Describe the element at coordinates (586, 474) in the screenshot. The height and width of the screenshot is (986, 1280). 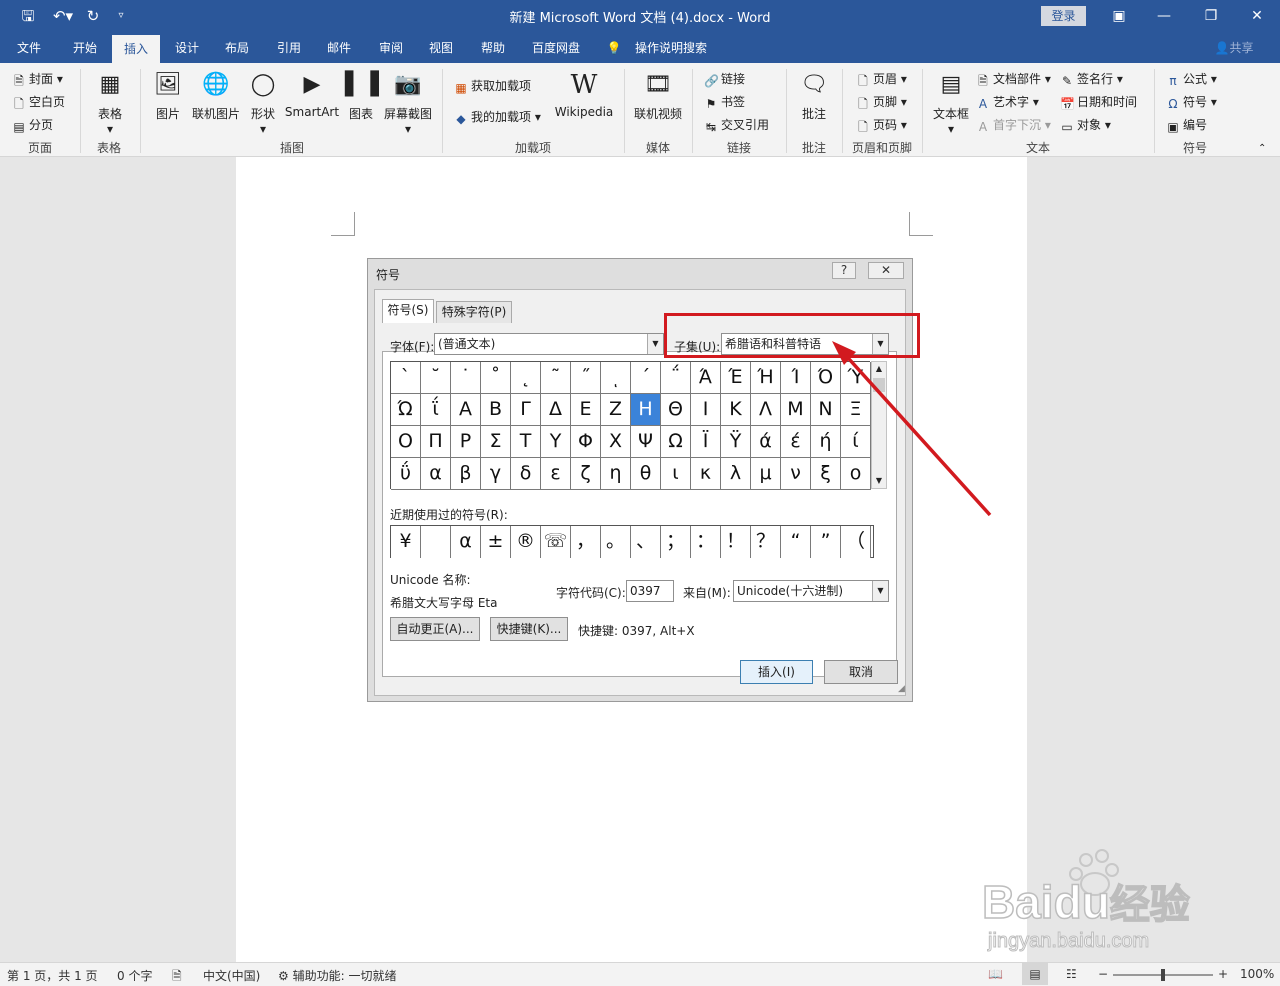
I see `symbol-cell: ζ` at that location.